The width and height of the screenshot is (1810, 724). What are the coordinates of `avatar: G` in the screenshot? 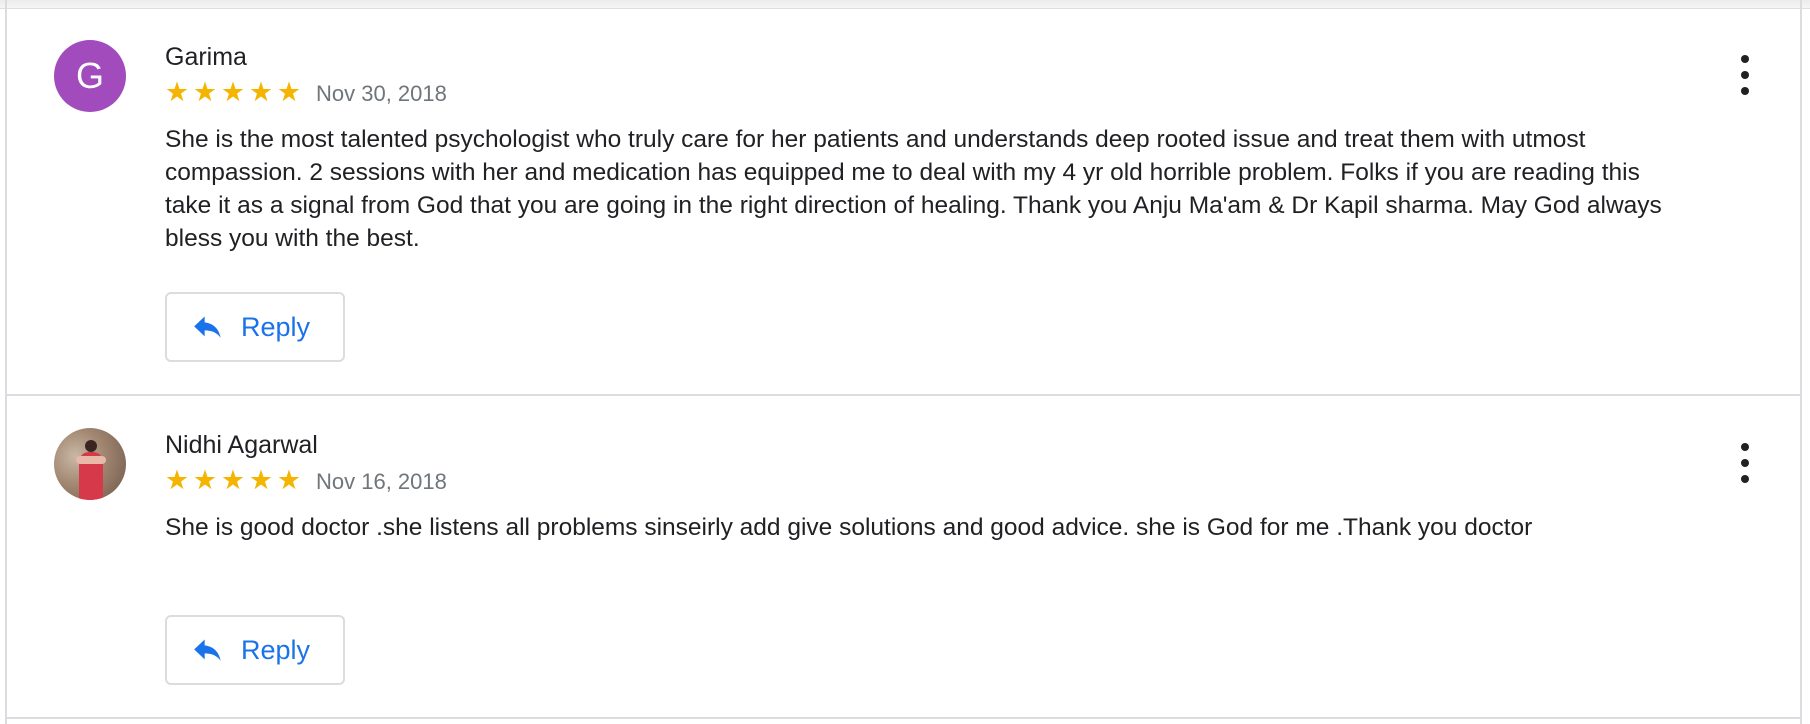 It's located at (90, 76).